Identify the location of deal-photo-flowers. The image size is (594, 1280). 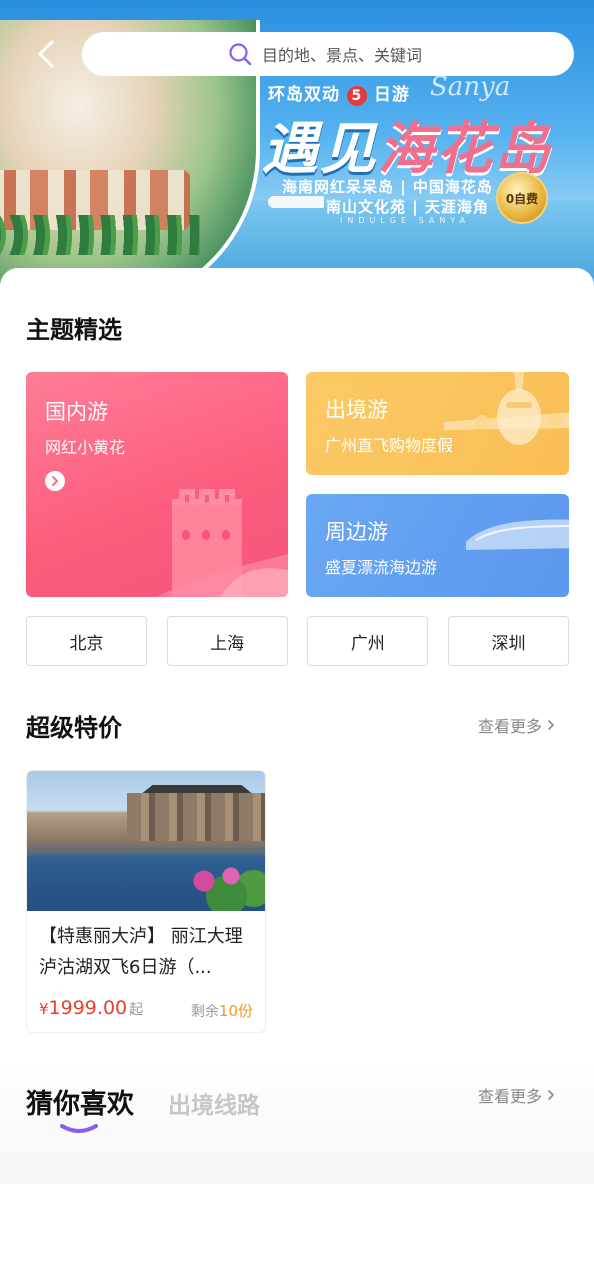
(221, 886).